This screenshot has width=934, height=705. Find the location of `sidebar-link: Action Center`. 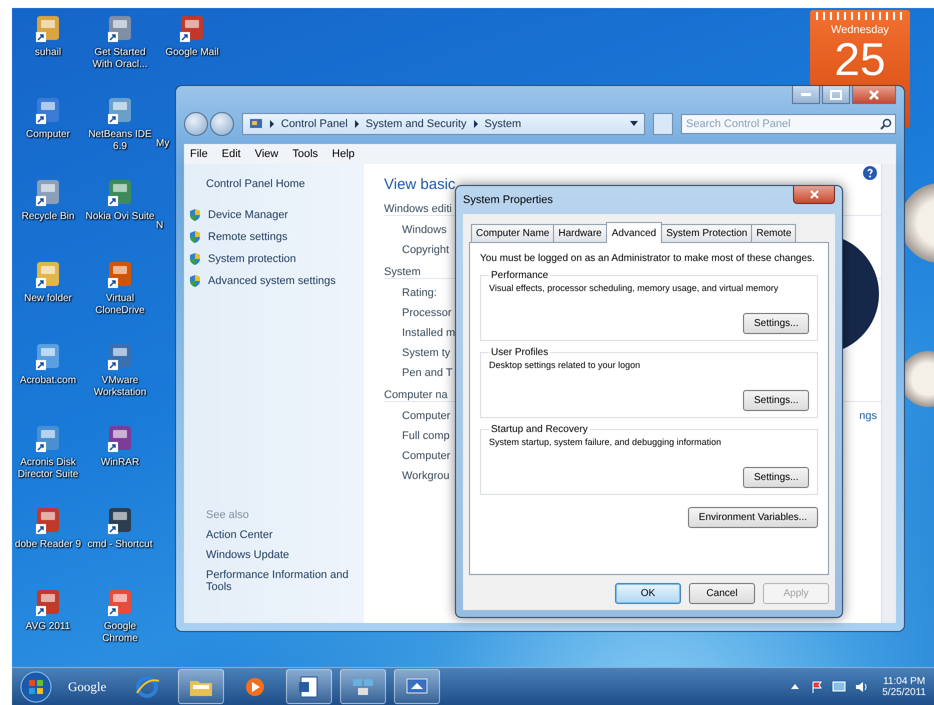

sidebar-link: Action Center is located at coordinates (281, 535).